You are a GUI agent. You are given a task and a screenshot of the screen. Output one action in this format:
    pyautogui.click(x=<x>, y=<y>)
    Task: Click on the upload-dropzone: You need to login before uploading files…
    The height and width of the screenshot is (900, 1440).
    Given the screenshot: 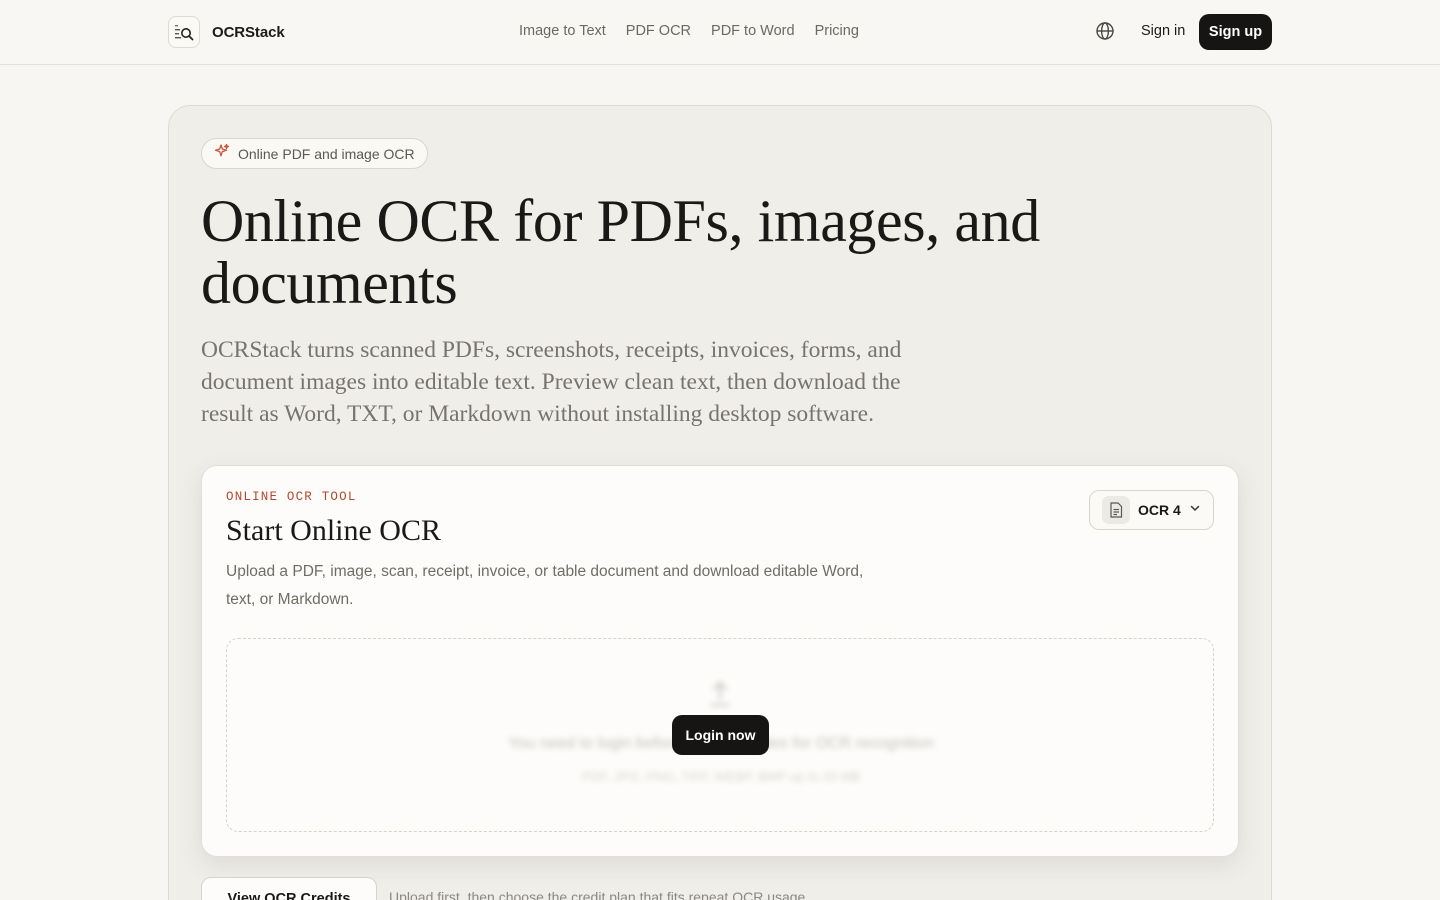 What is the action you would take?
    pyautogui.click(x=720, y=735)
    